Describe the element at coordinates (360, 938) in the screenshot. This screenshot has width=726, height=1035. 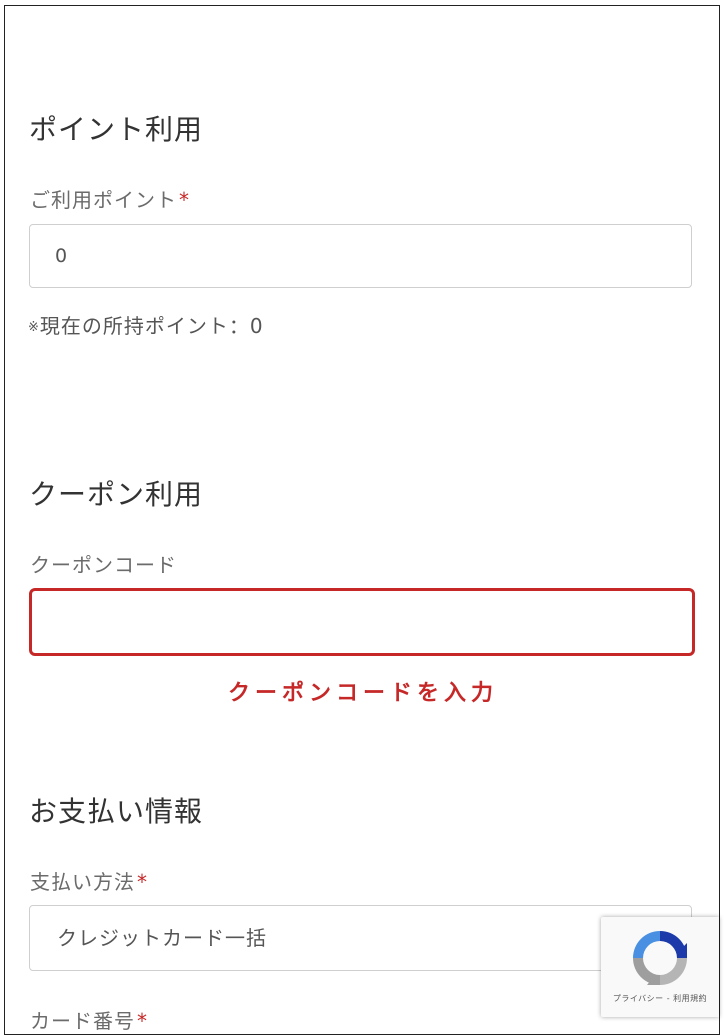
I see `payment-method-select: クレジットカード一括` at that location.